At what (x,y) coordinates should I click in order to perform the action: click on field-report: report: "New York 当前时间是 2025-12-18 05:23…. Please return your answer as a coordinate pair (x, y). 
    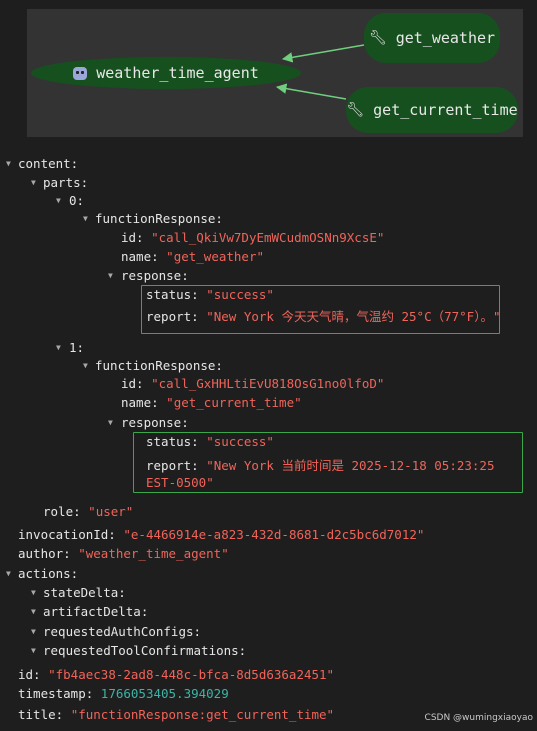
    Looking at the image, I should click on (320, 474).